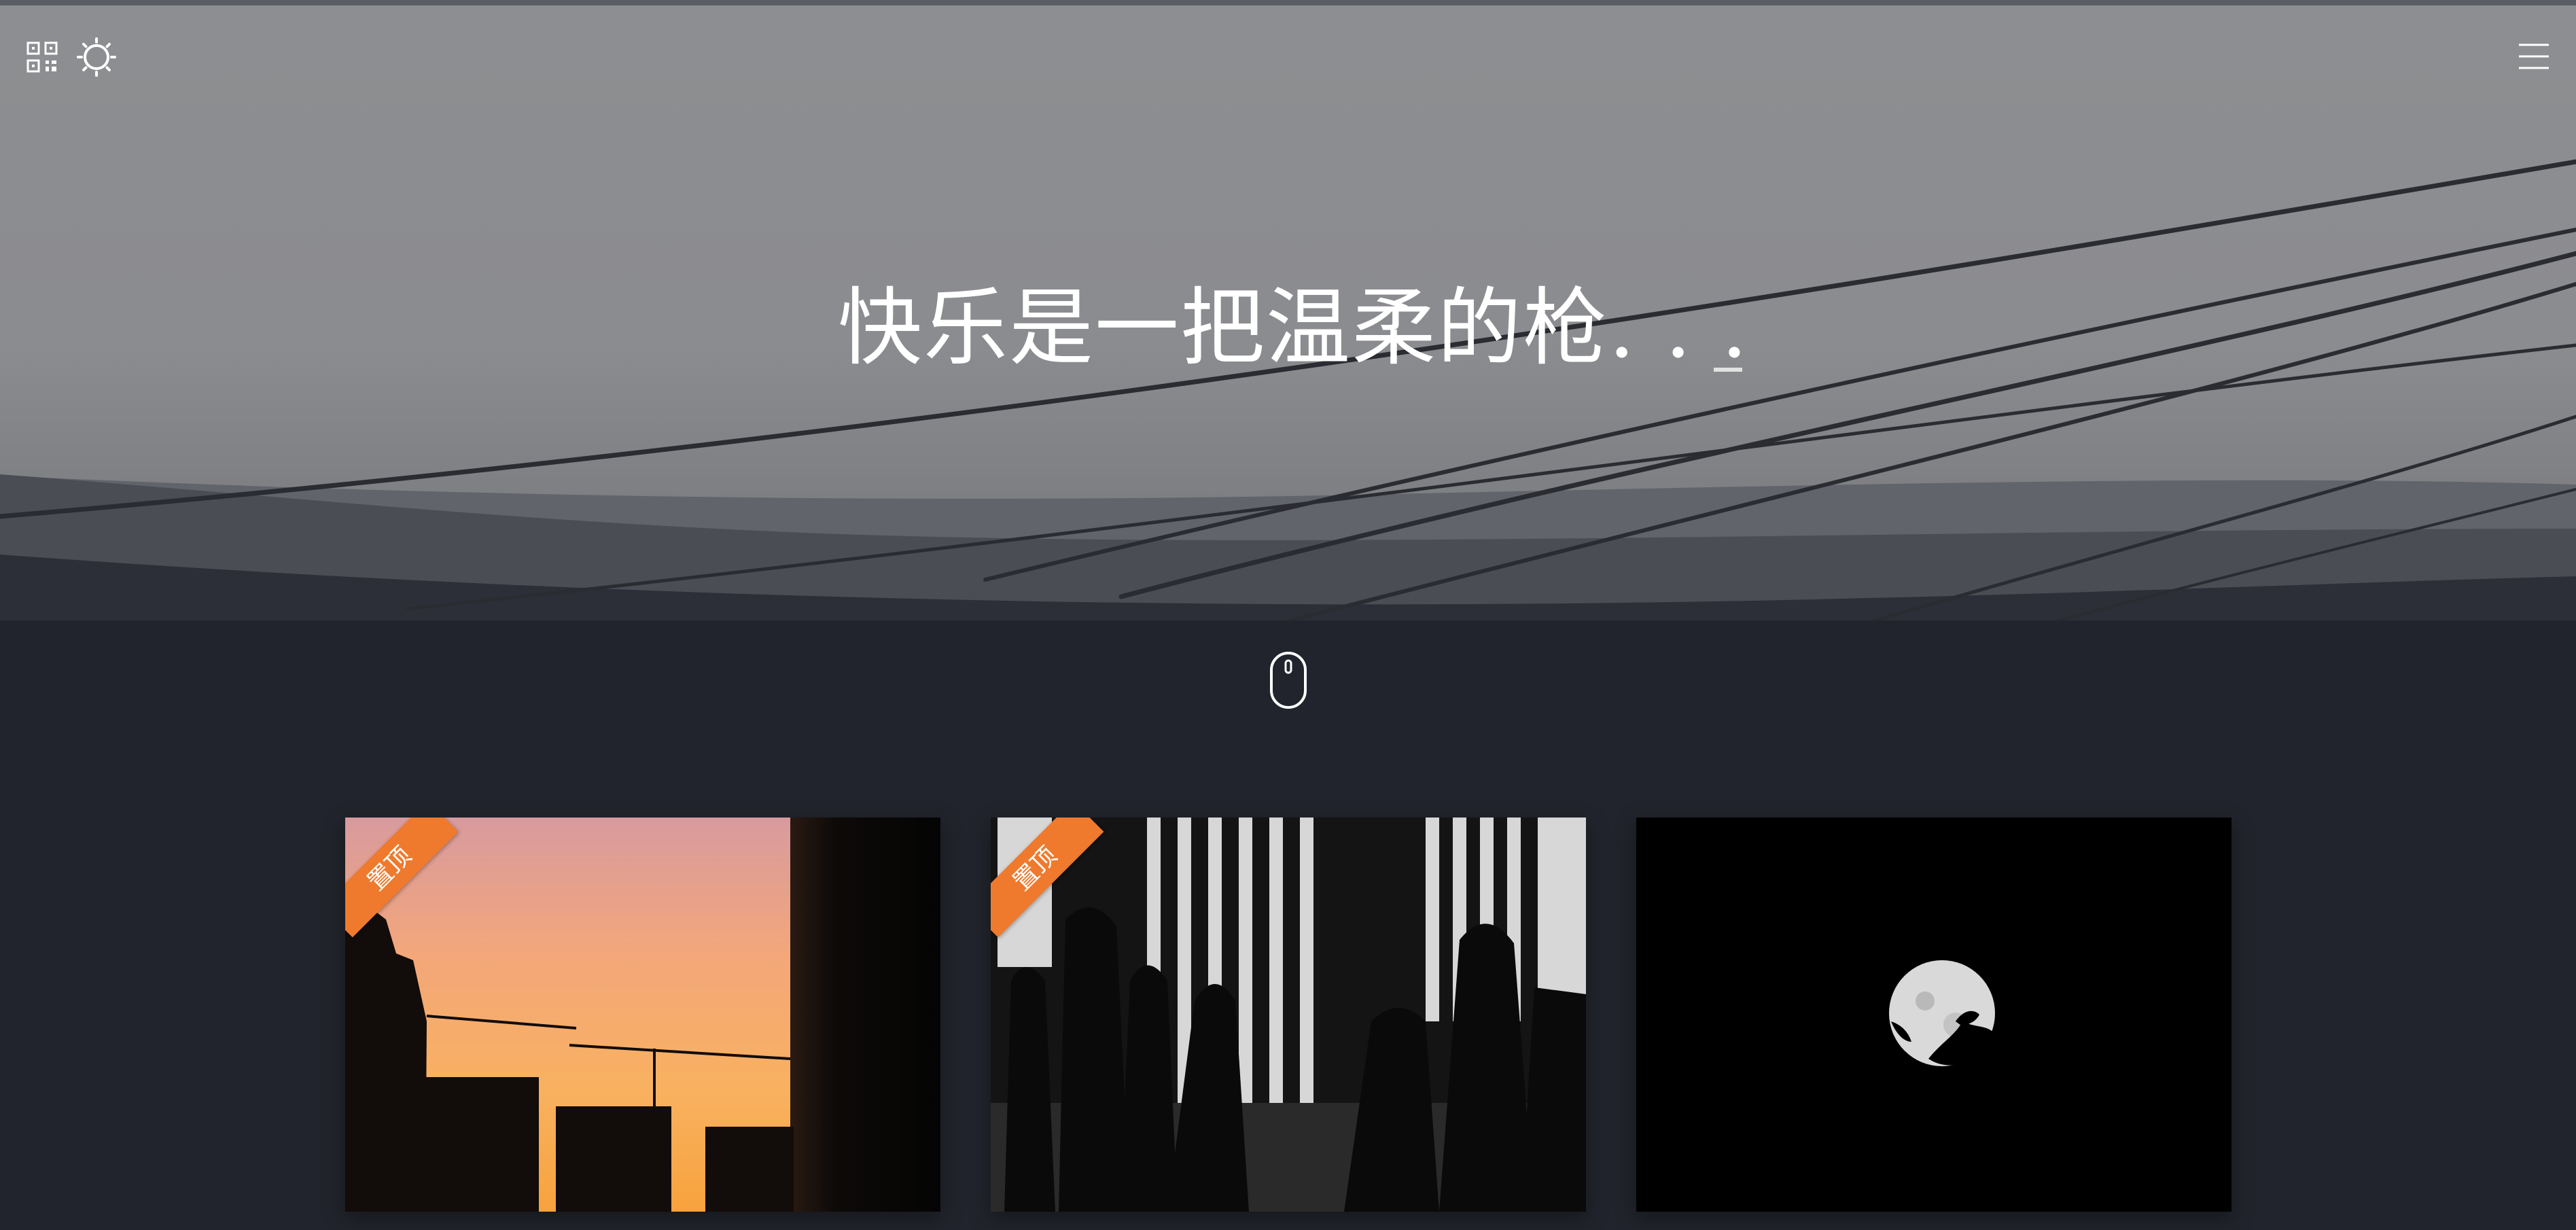 The height and width of the screenshot is (1230, 2576). What do you see at coordinates (96, 57) in the screenshot?
I see `theme-toggle-icon` at bounding box center [96, 57].